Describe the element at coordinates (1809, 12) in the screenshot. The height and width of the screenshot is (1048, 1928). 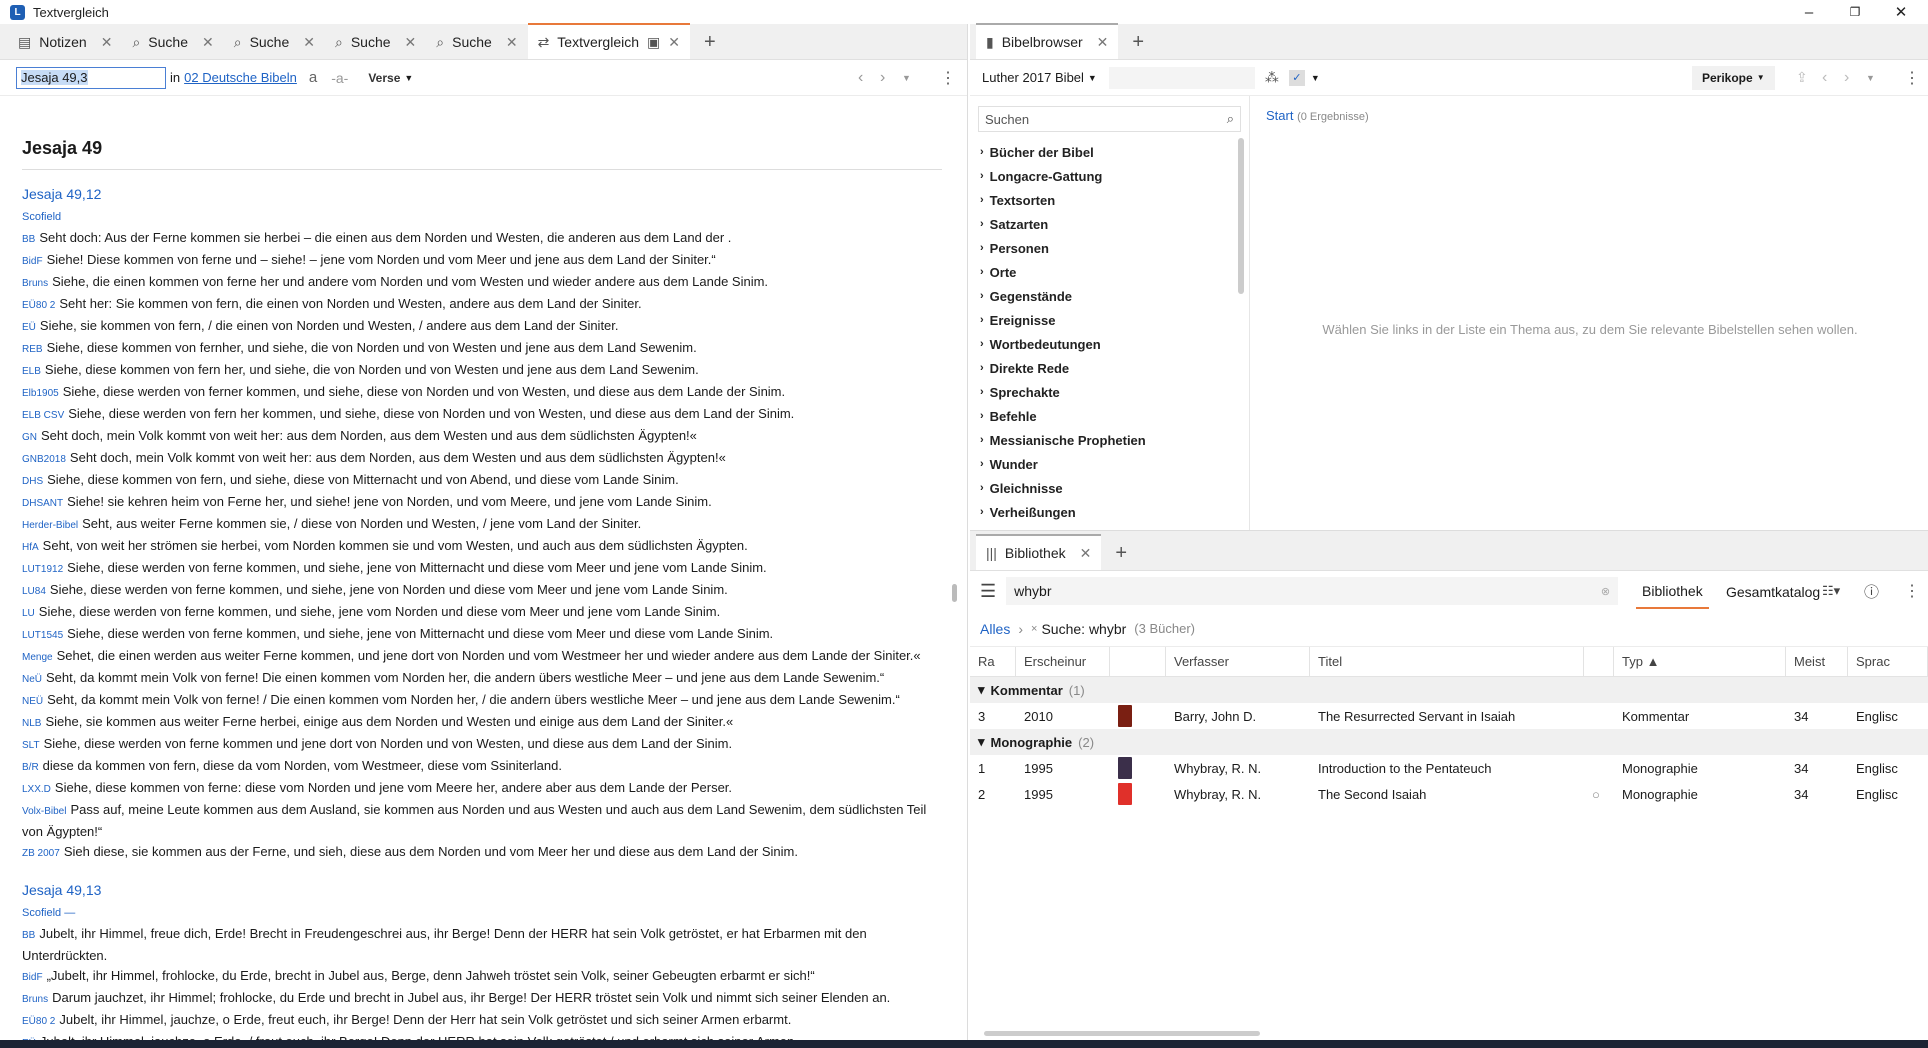
I see `minimize-button: –` at that location.